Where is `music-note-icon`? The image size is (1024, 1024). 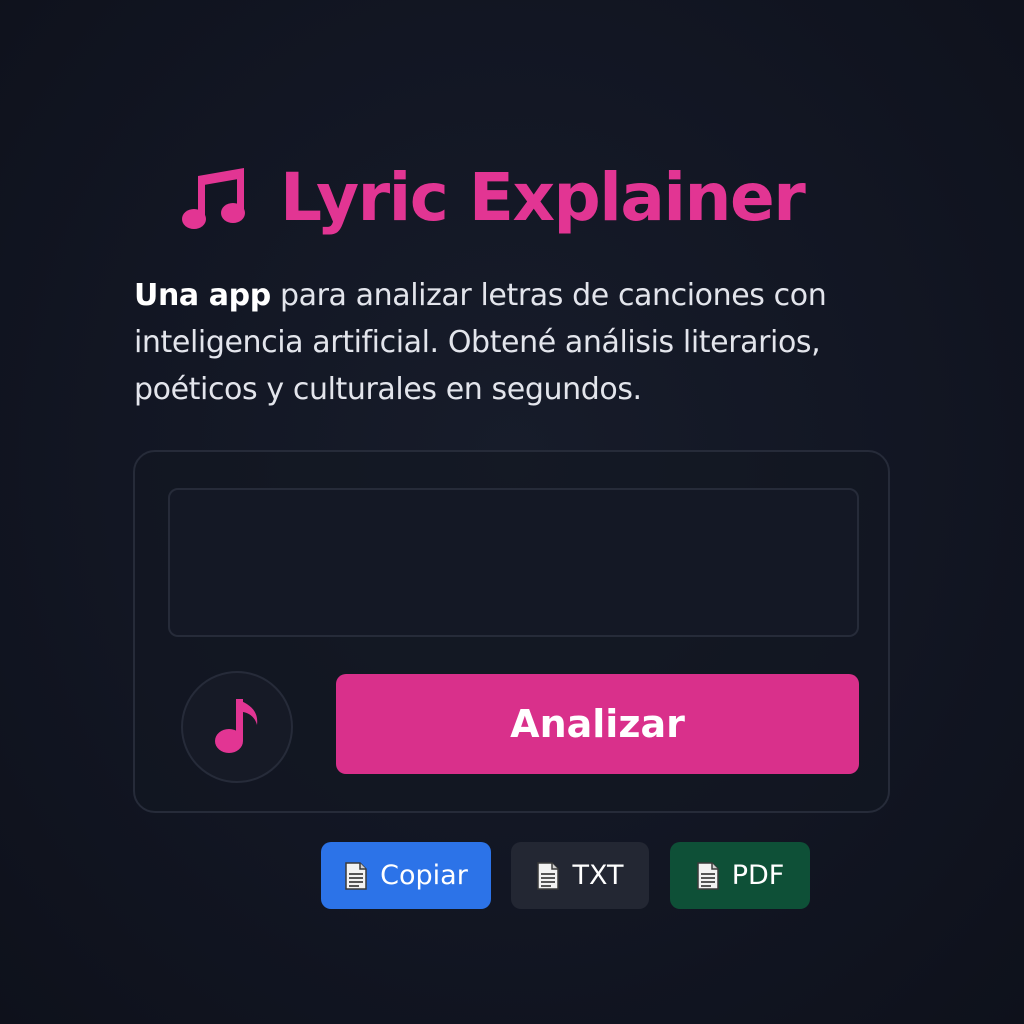
music-note-icon is located at coordinates (237, 727).